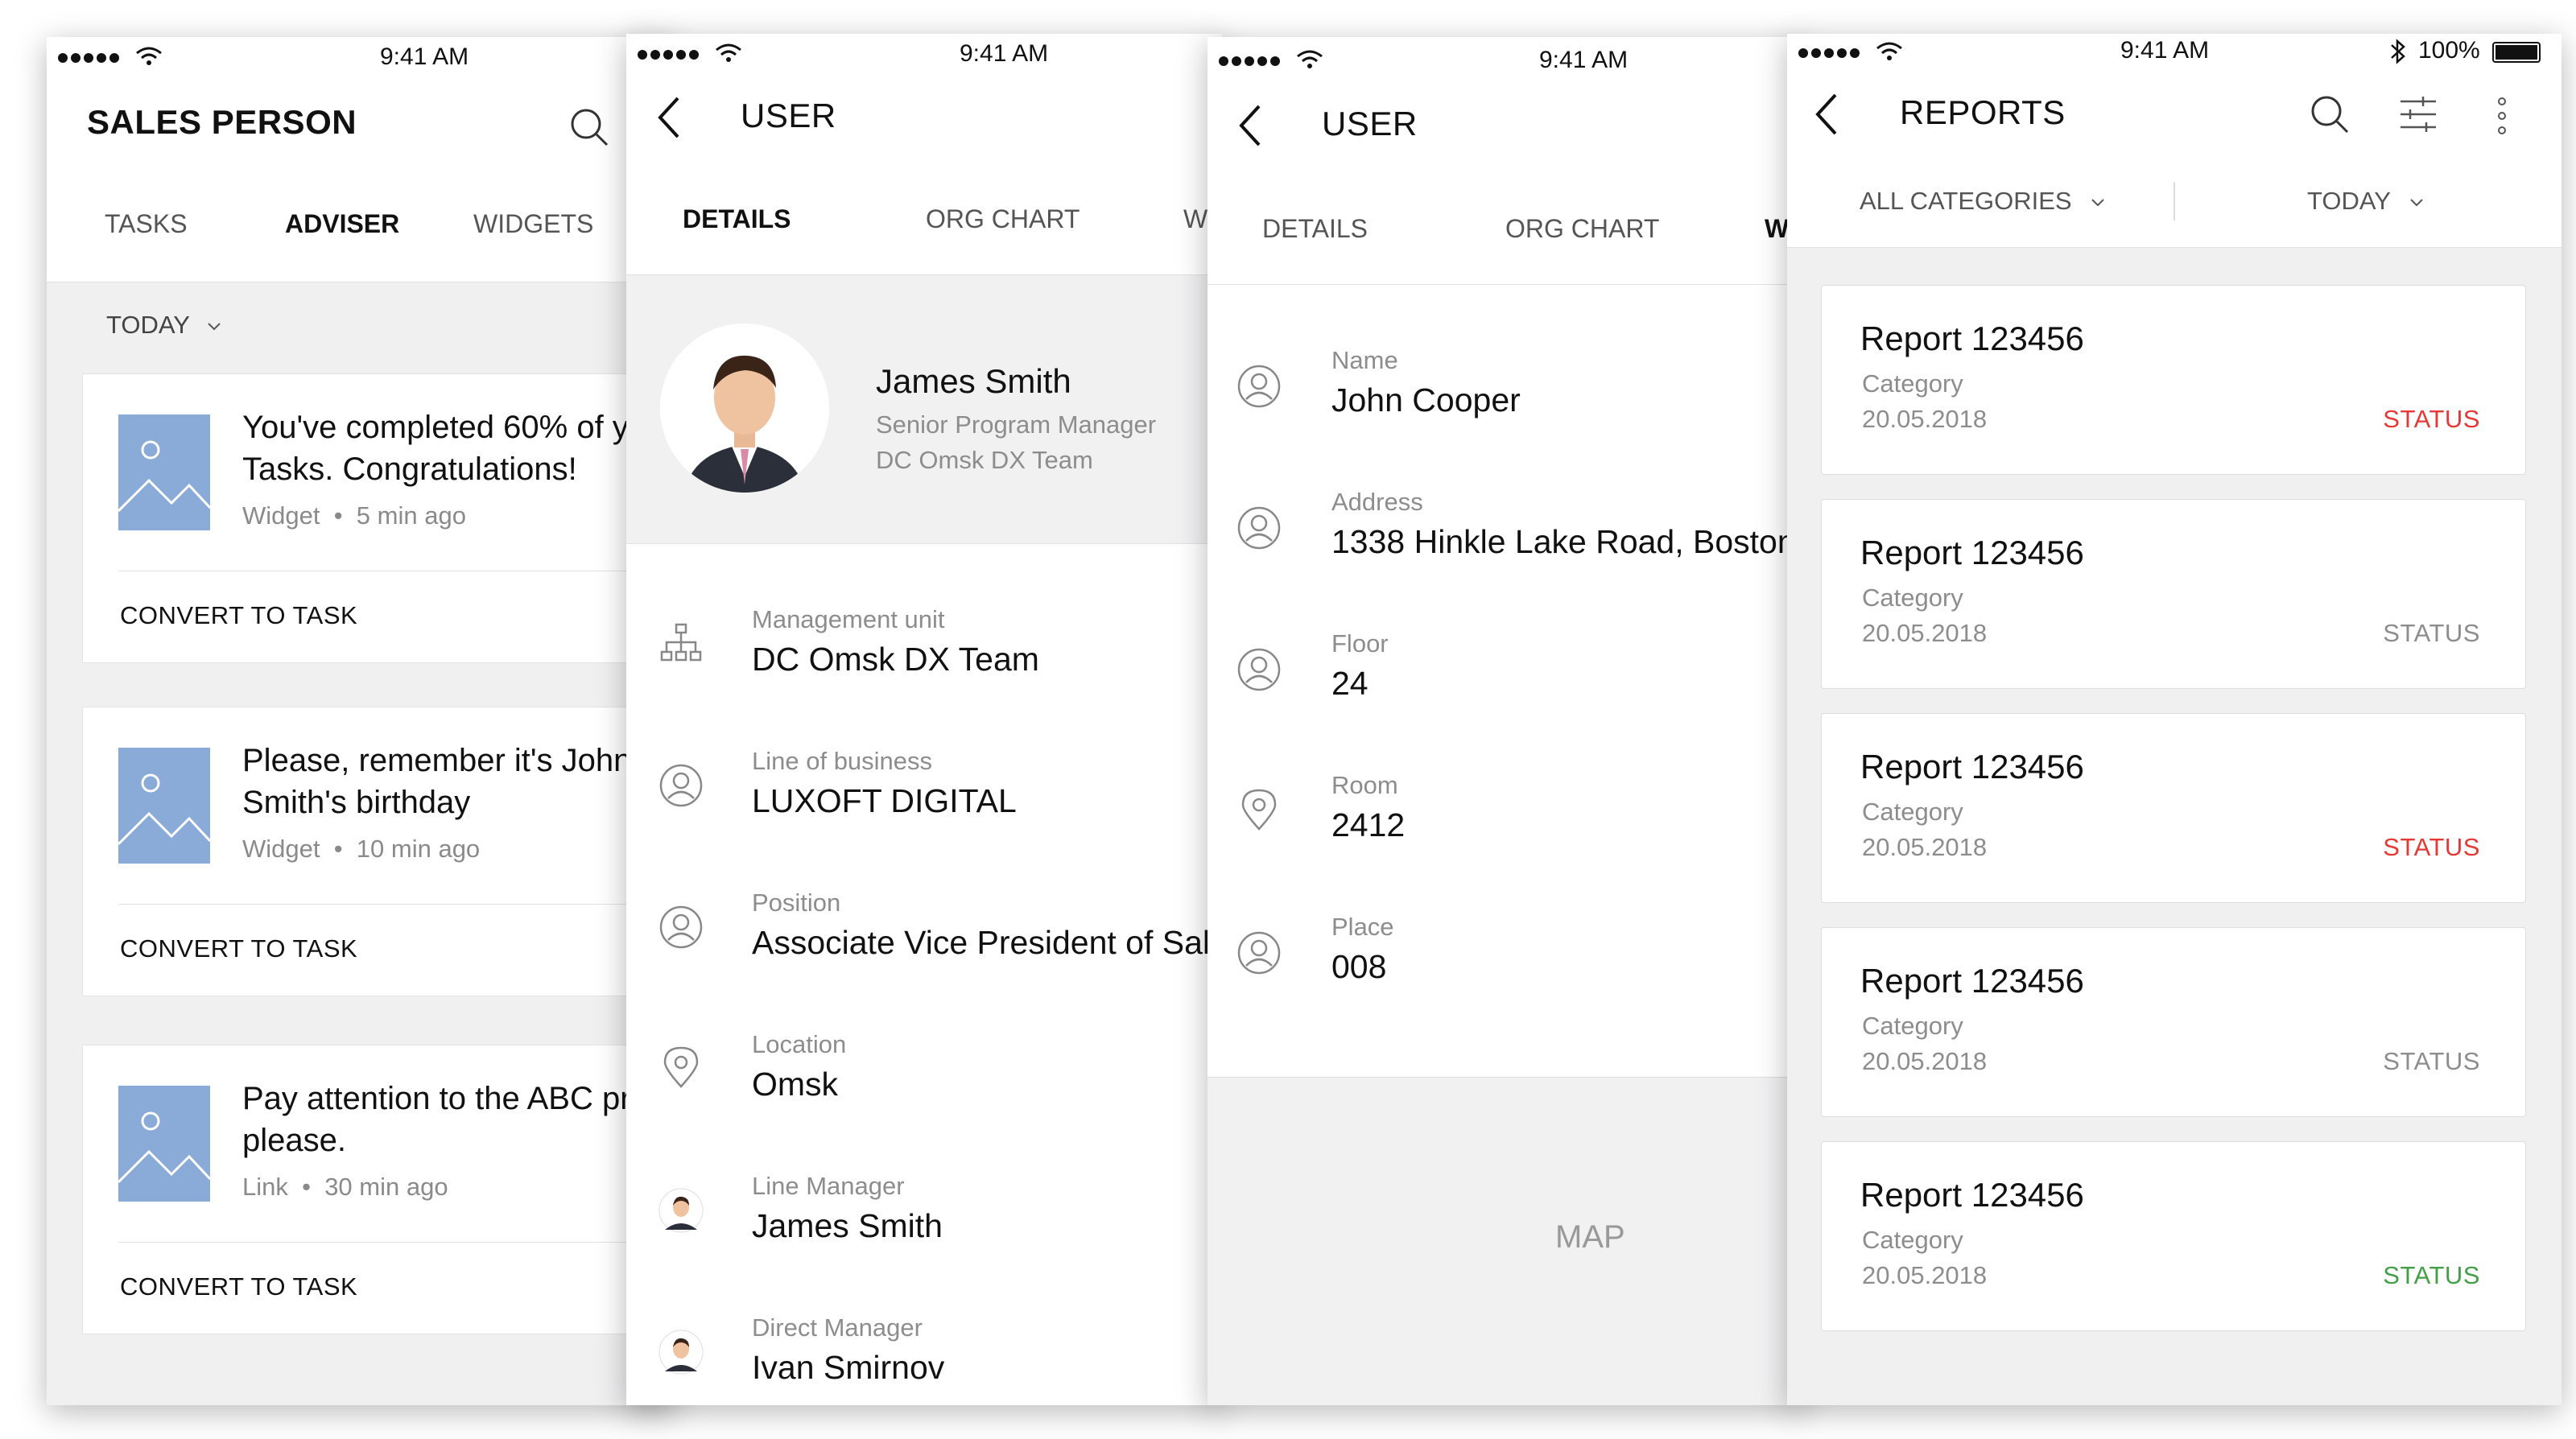 The image size is (2576, 1439). I want to click on category-filter: ALL CATEGORIES, so click(1983, 201).